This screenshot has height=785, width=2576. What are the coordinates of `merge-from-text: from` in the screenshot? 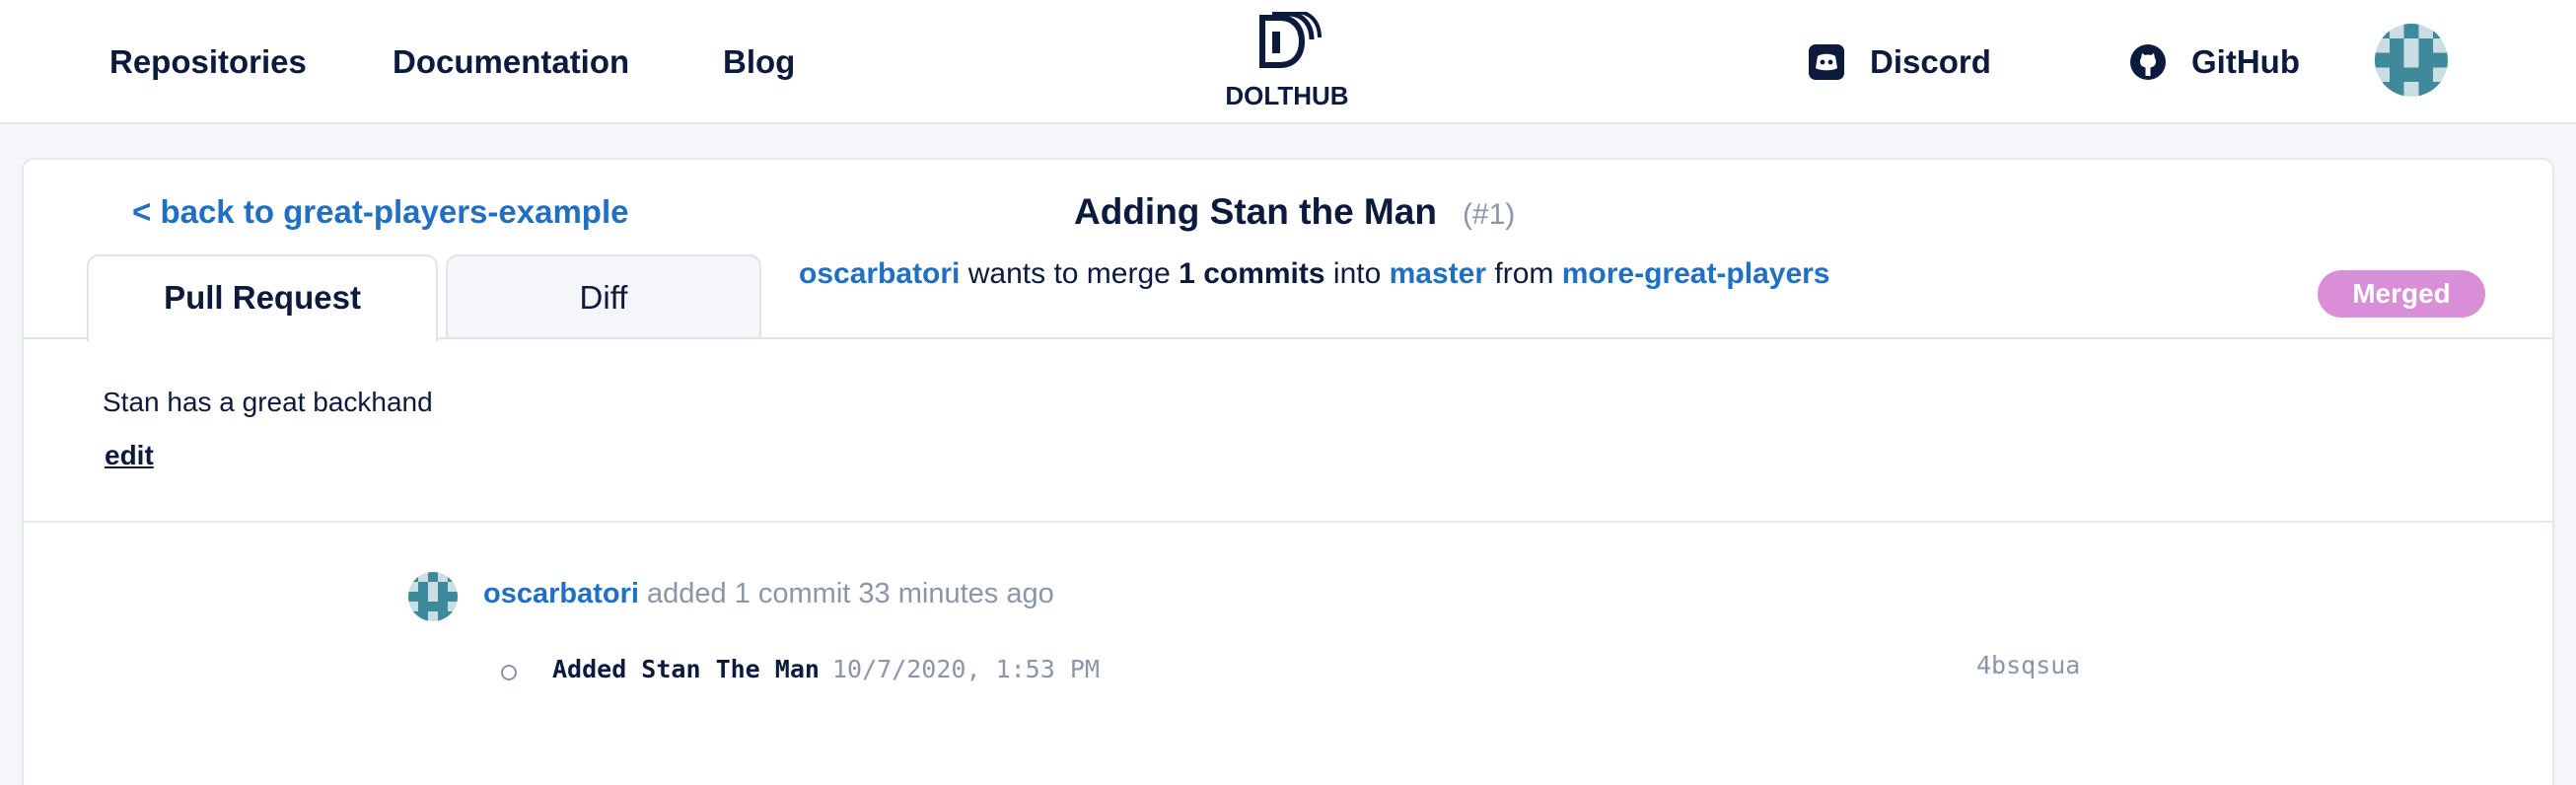 It's located at (1524, 273).